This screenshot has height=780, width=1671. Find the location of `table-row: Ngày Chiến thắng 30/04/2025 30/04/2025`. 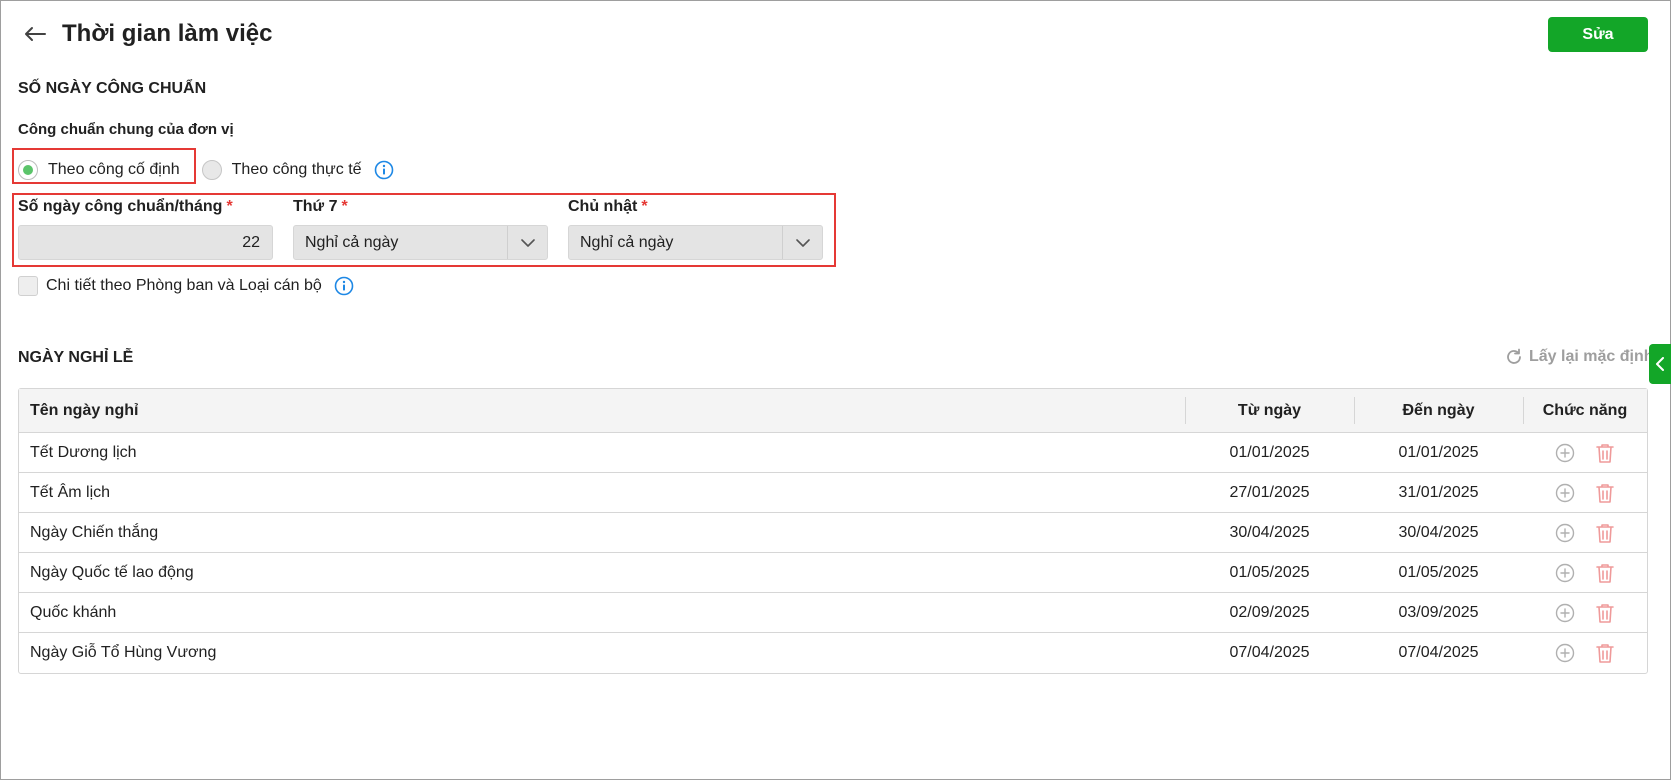

table-row: Ngày Chiến thắng 30/04/2025 30/04/2025 is located at coordinates (833, 533).